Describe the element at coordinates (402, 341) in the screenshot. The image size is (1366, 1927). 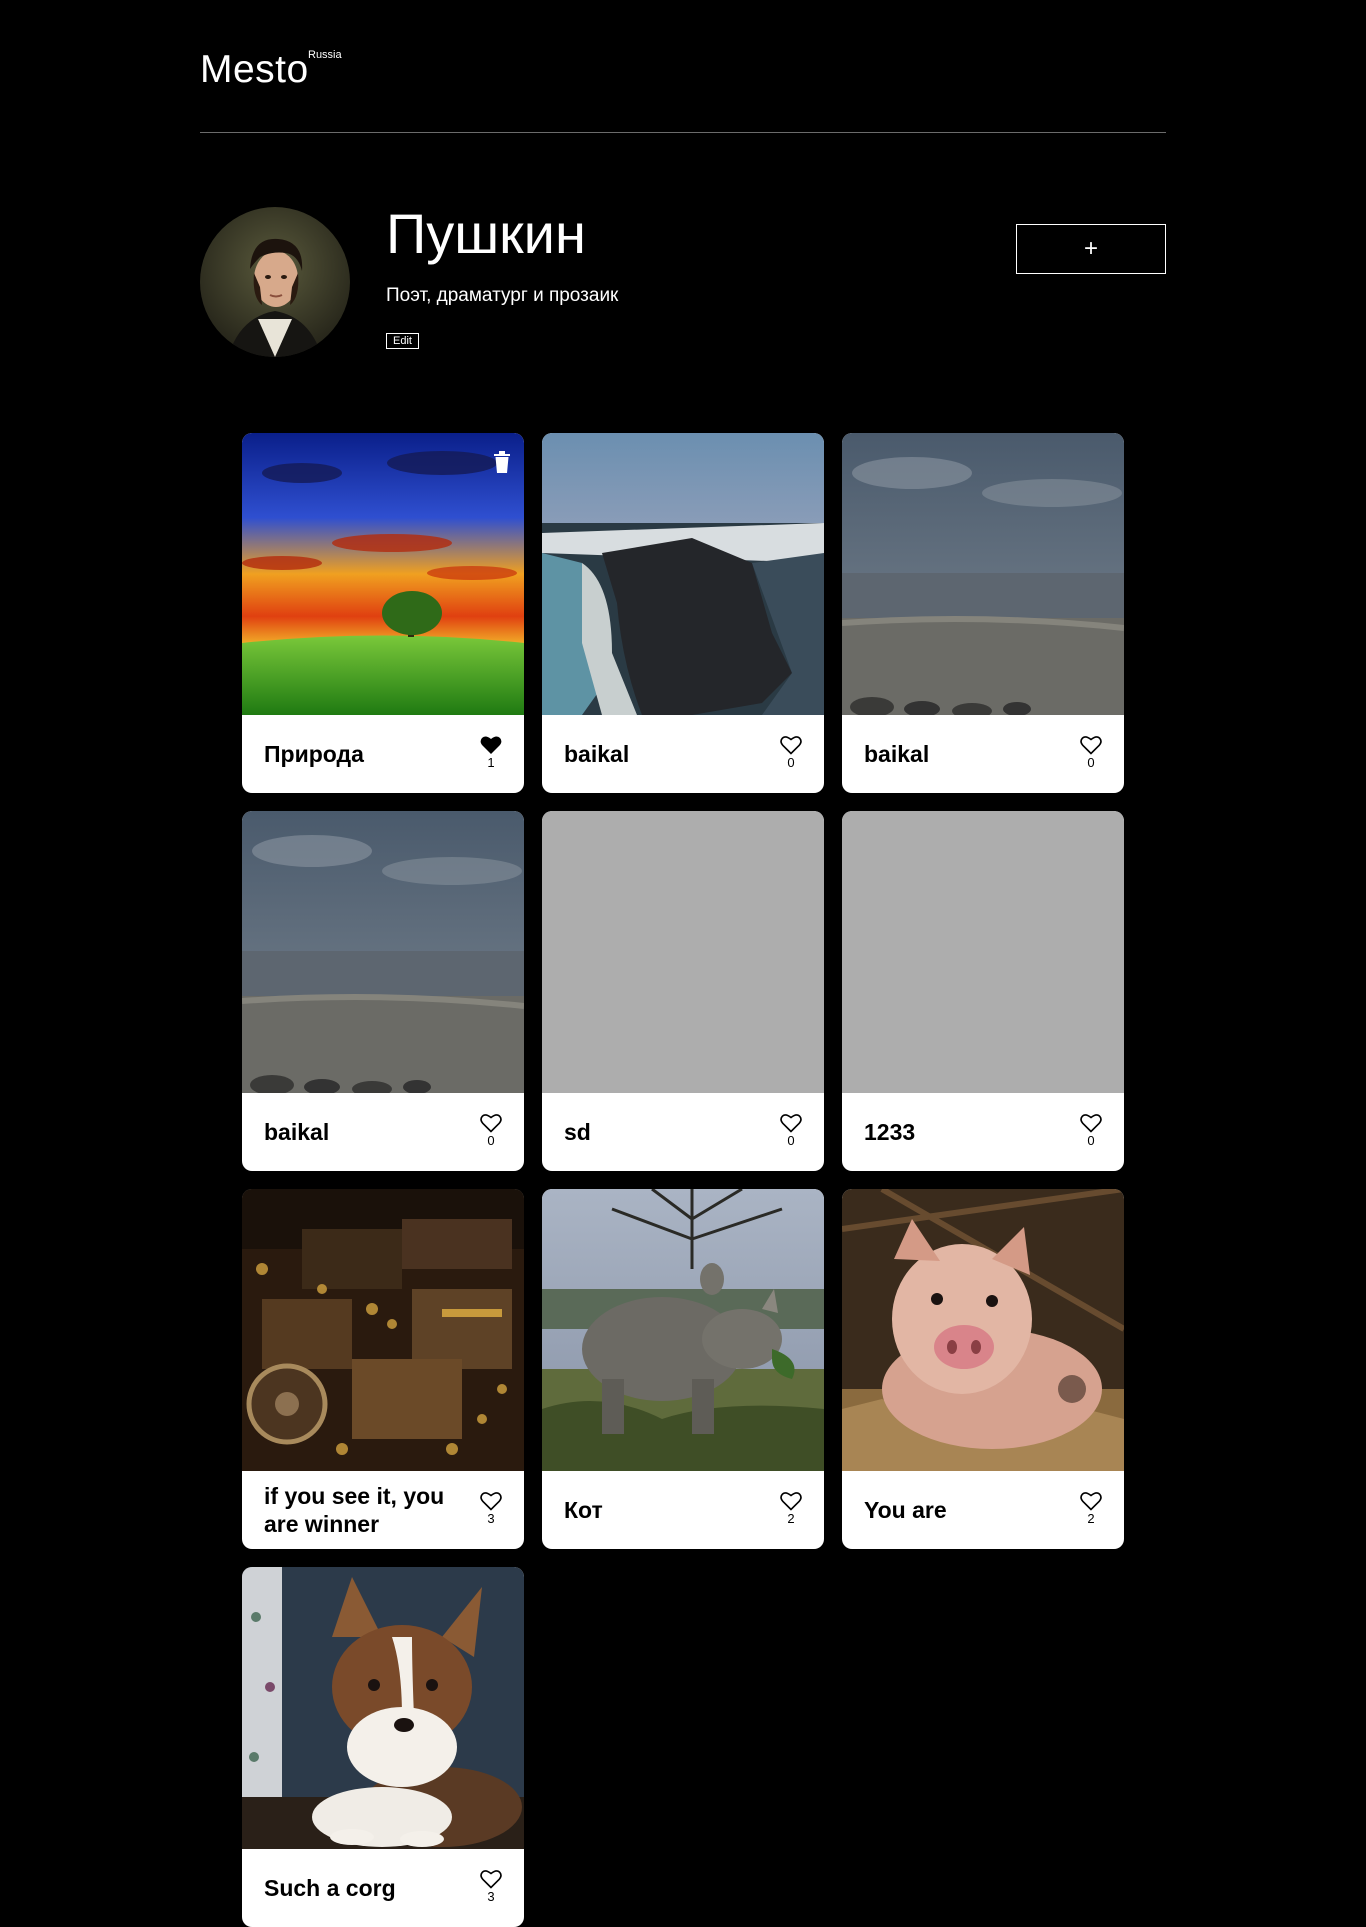
I see `edit-profile-button: Edit` at that location.